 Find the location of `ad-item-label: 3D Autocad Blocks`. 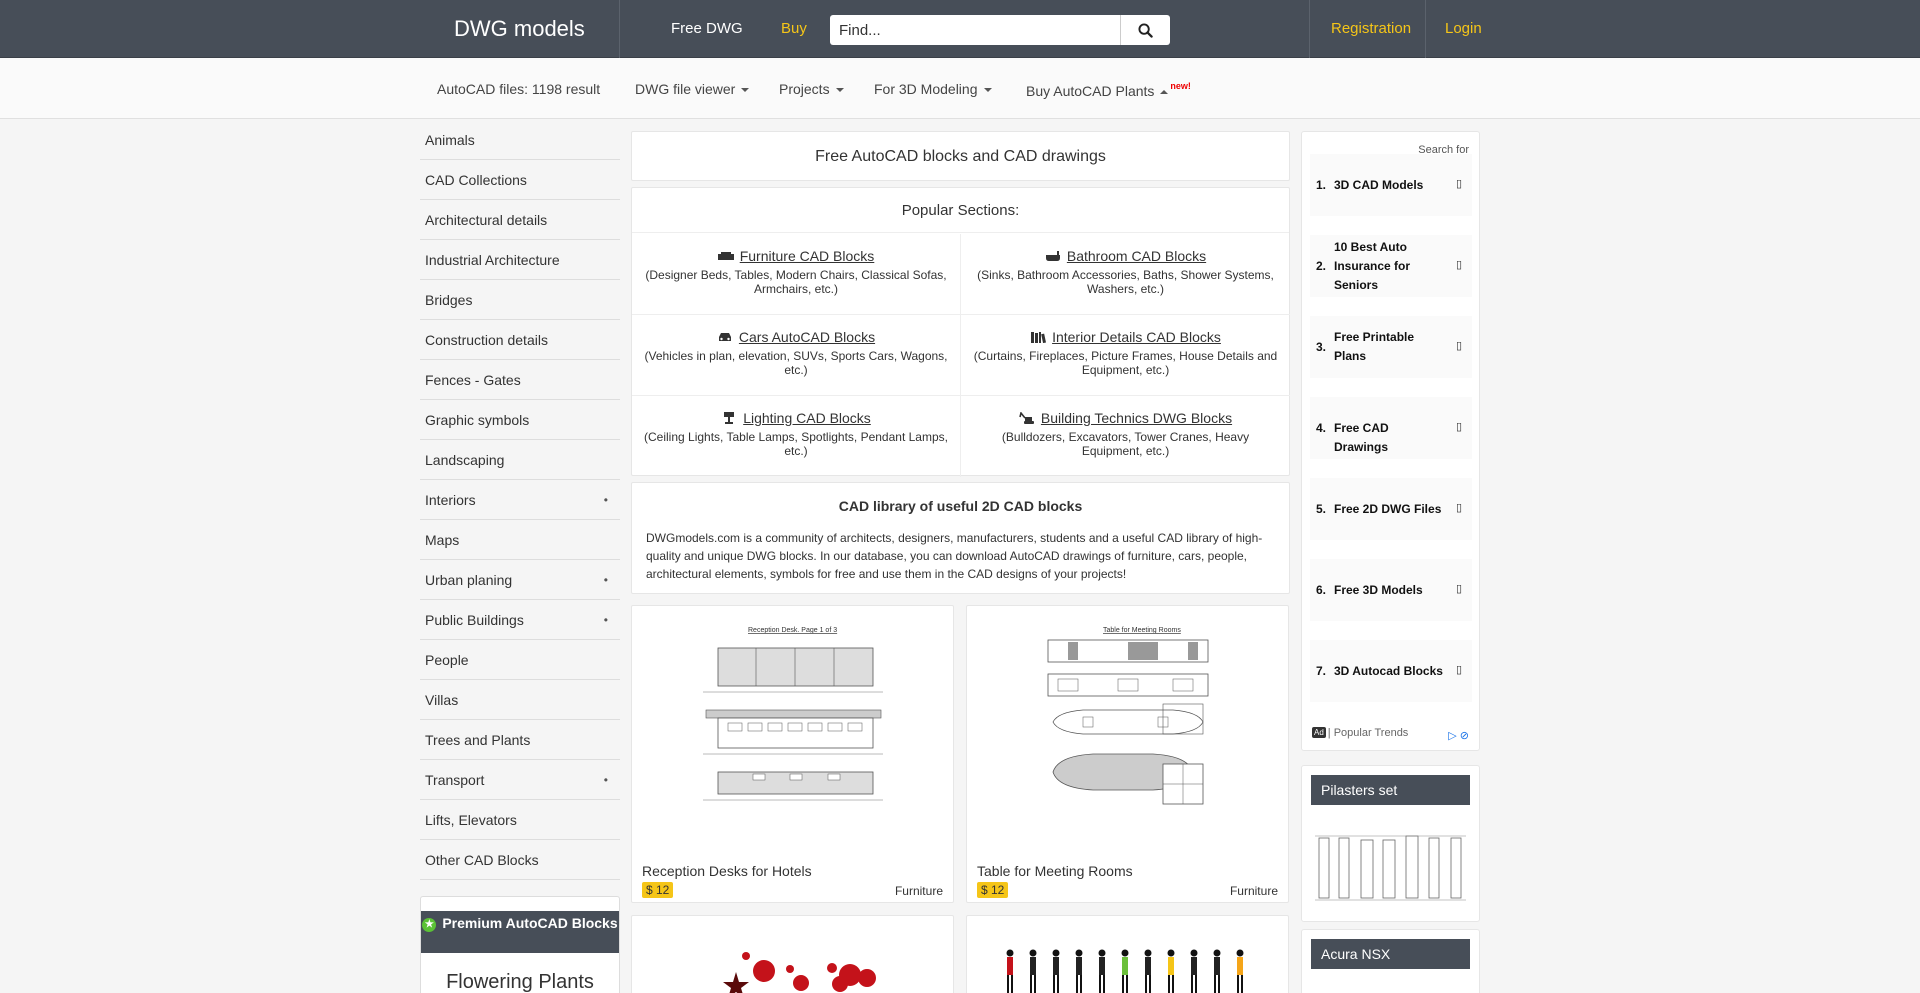

ad-item-label: 3D Autocad Blocks is located at coordinates (1388, 671).